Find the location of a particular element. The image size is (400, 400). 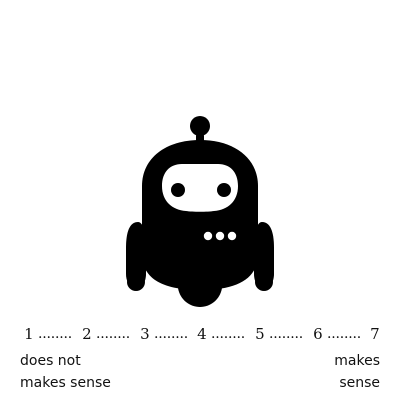

right-scale-label-line-1: makes is located at coordinates (357, 361).